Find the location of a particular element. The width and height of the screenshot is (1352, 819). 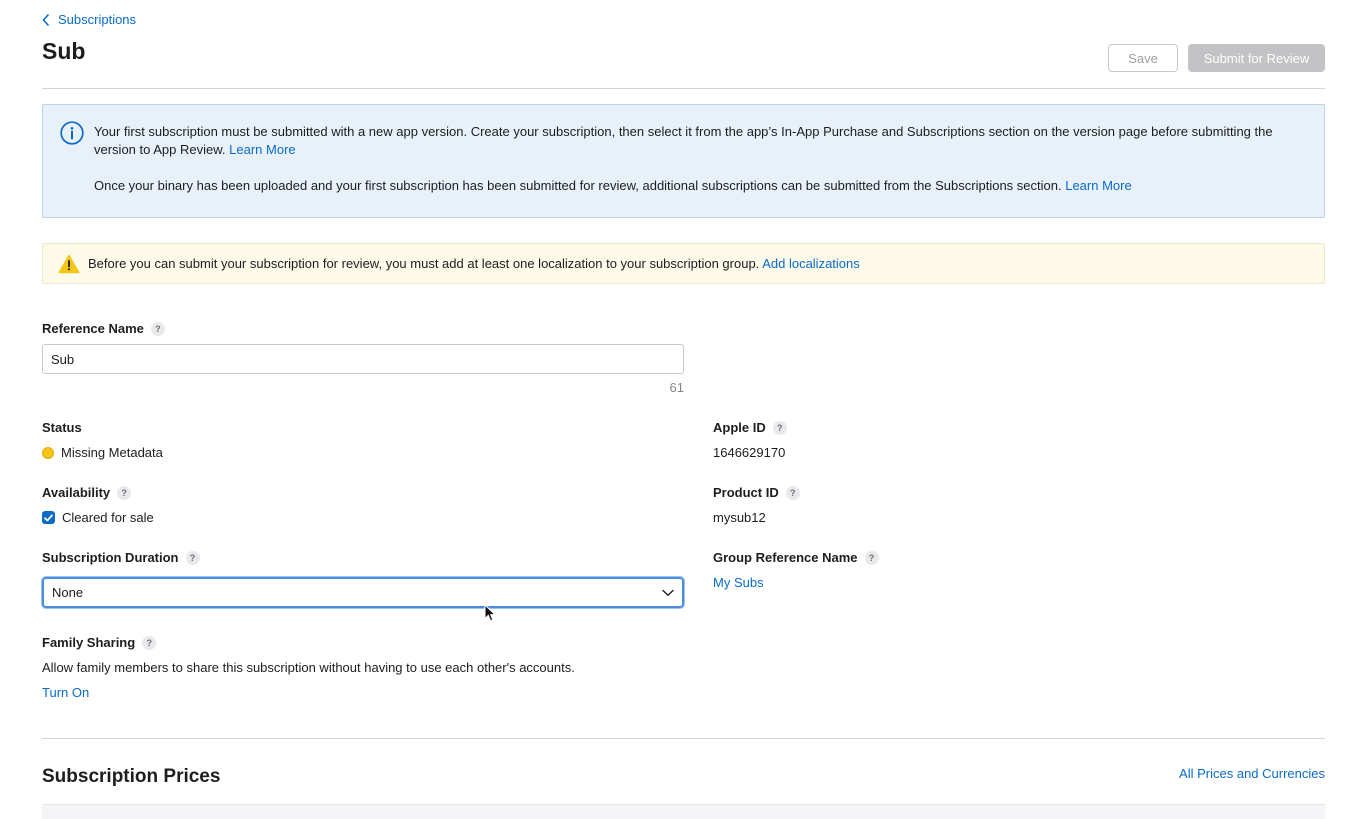

status-label-text: Status is located at coordinates (62, 427).